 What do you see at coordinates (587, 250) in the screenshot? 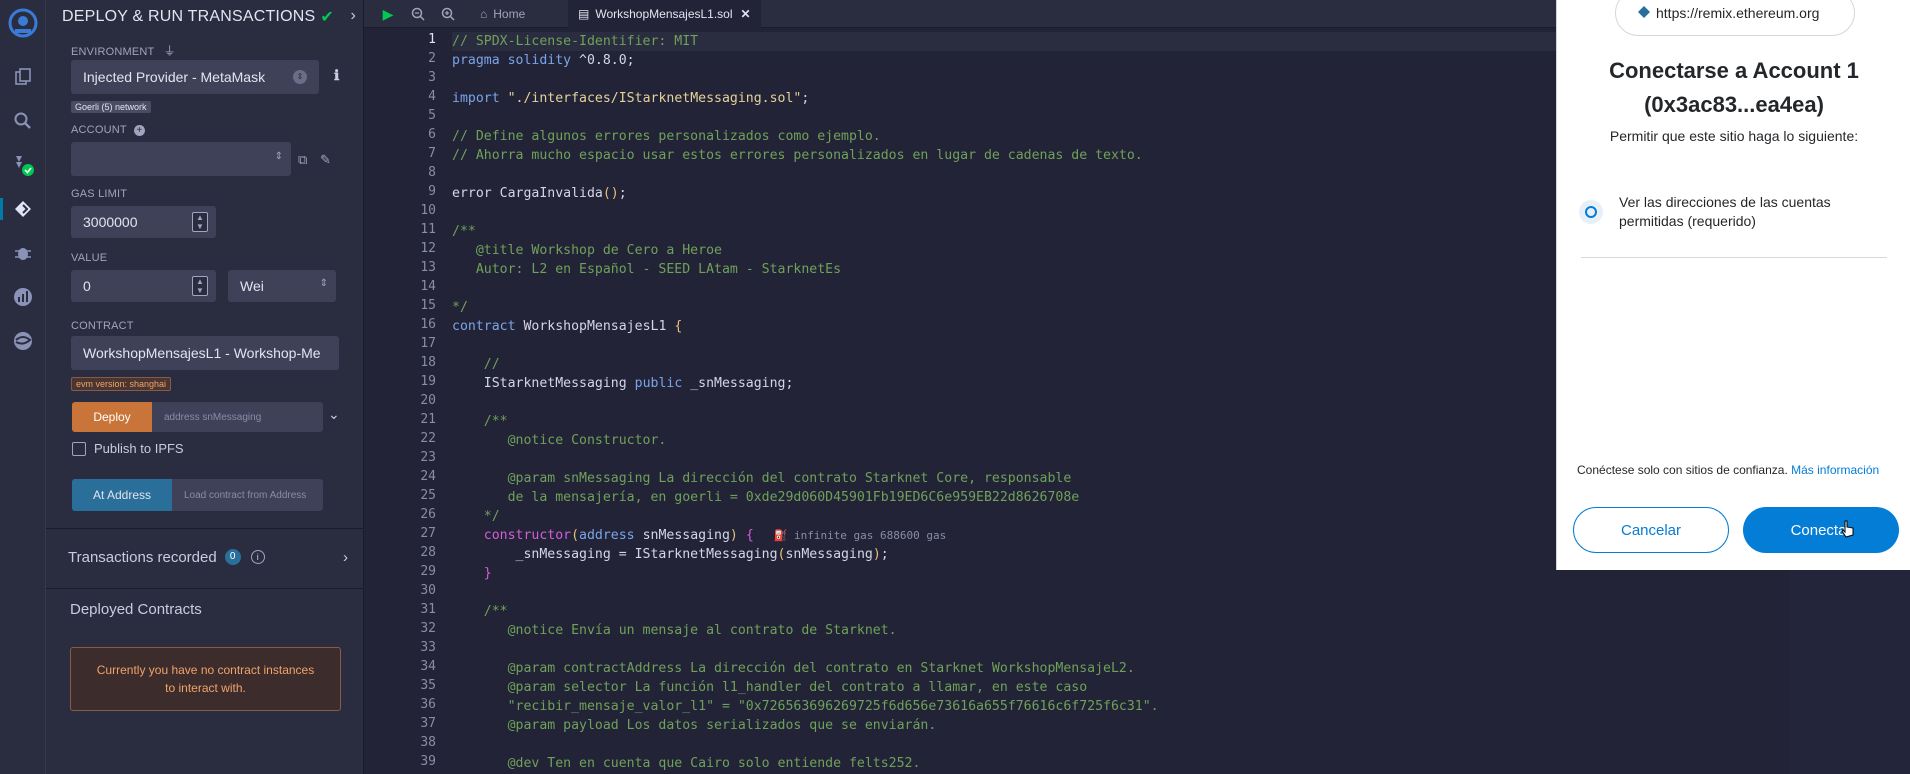
I see `code-line: @title Workshop de Cero a Heroe` at bounding box center [587, 250].